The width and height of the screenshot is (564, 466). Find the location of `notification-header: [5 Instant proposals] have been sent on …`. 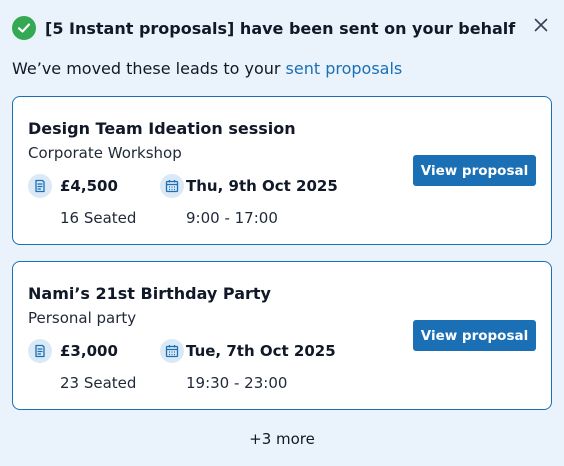

notification-header: [5 Instant proposals] have been sent on … is located at coordinates (263, 28).